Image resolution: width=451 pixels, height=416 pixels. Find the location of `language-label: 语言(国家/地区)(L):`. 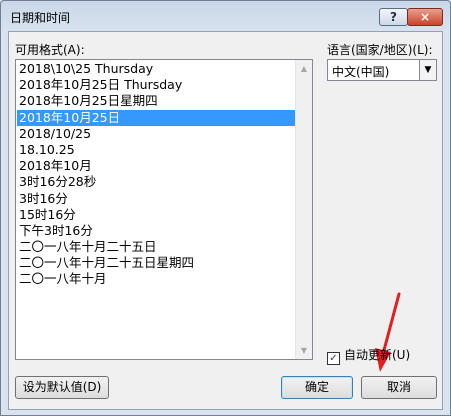

language-label: 语言(国家/地区)(L): is located at coordinates (380, 50).